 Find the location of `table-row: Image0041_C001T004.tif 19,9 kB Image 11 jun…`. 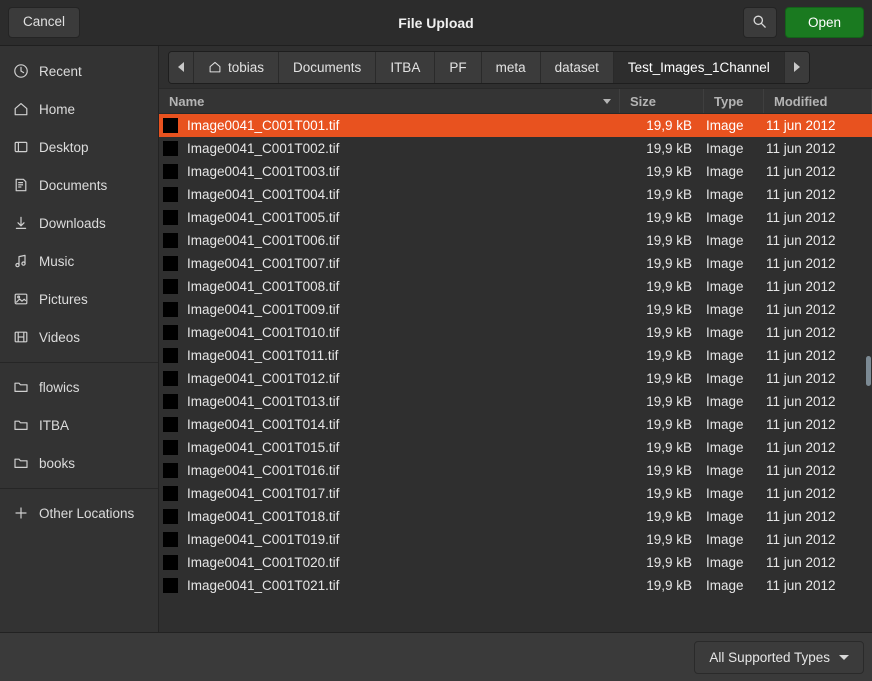

table-row: Image0041_C001T004.tif 19,9 kB Image 11 jun… is located at coordinates (515, 194).